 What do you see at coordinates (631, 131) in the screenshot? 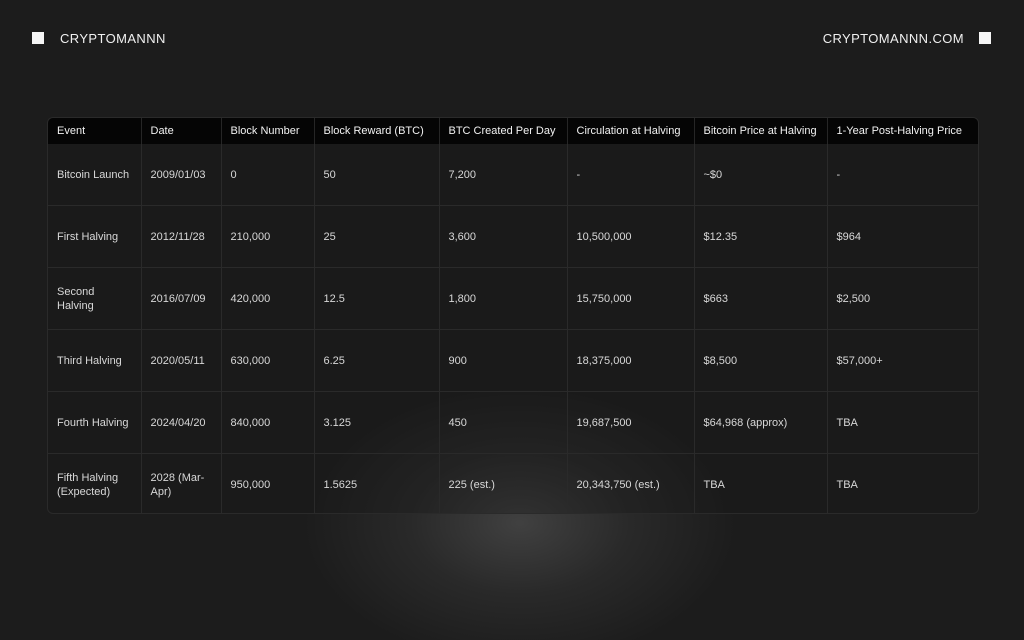
I see `column-header: Circulation at Halving` at bounding box center [631, 131].